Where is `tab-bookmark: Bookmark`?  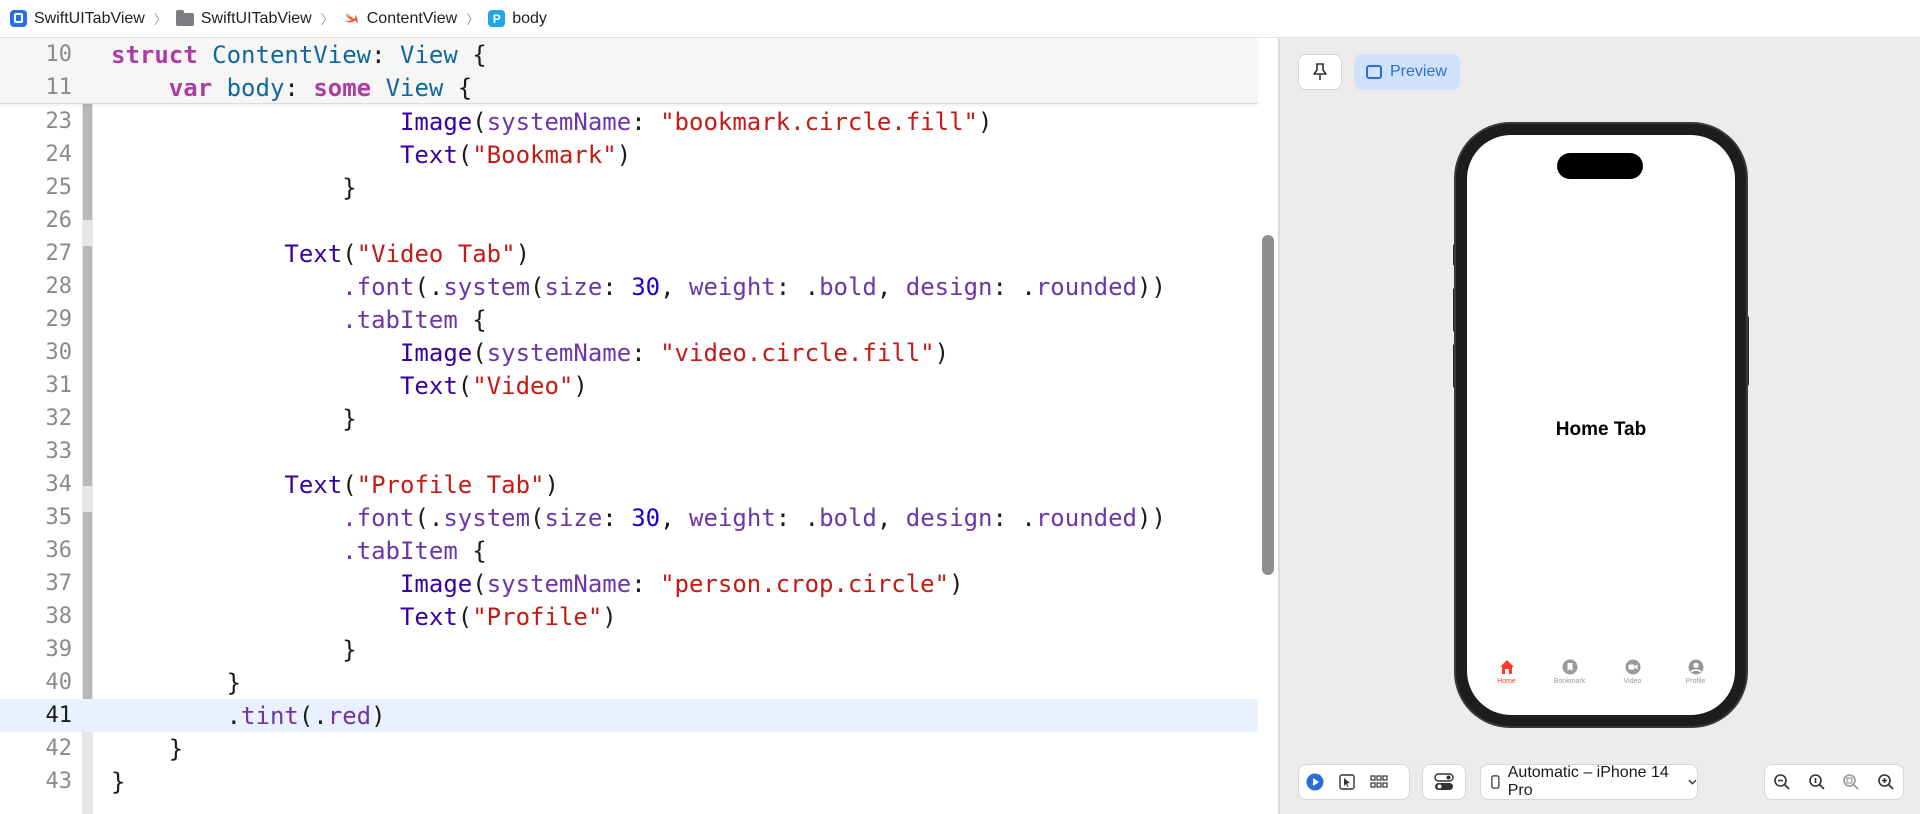 tab-bookmark: Bookmark is located at coordinates (1570, 687).